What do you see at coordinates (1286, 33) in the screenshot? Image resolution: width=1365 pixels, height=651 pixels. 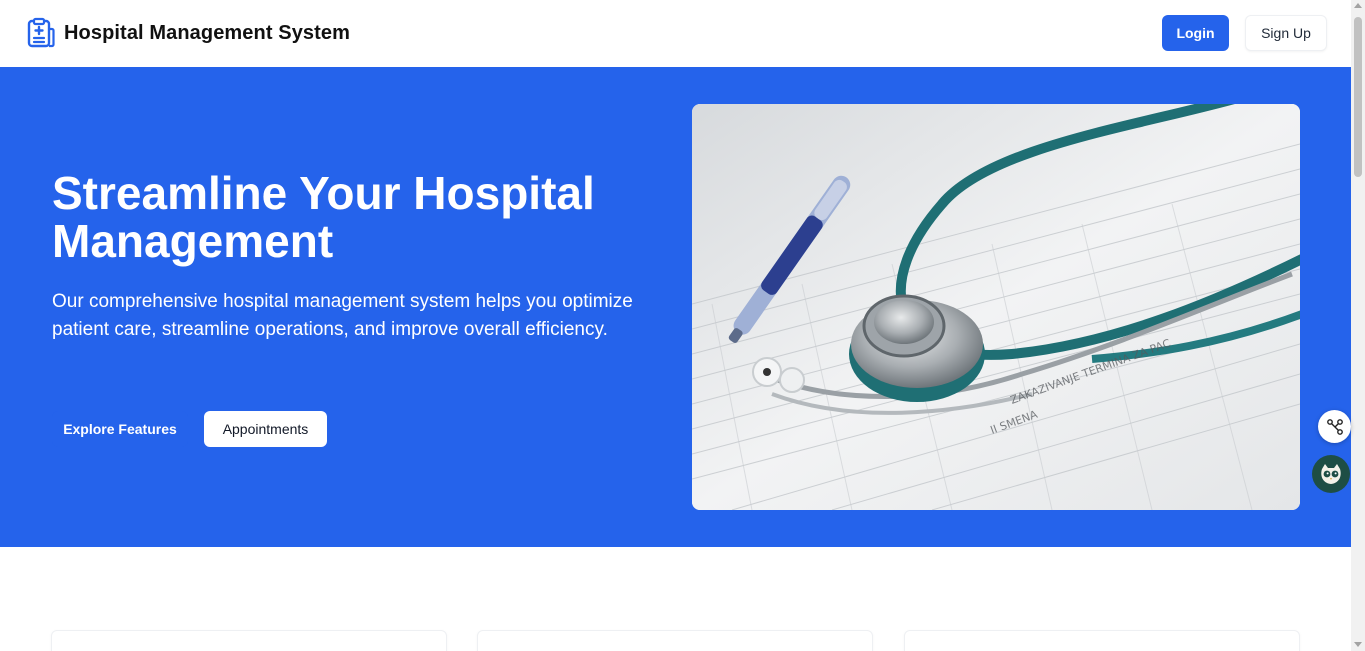 I see `signup-button: Sign Up` at bounding box center [1286, 33].